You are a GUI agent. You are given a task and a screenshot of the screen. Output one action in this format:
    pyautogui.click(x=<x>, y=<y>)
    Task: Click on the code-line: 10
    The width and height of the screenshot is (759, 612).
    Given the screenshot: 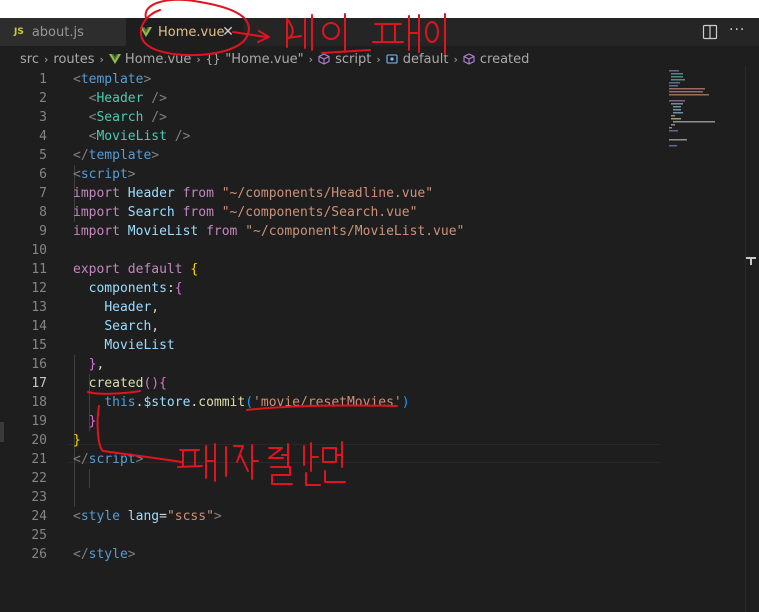 What is the action you would take?
    pyautogui.click(x=332, y=250)
    